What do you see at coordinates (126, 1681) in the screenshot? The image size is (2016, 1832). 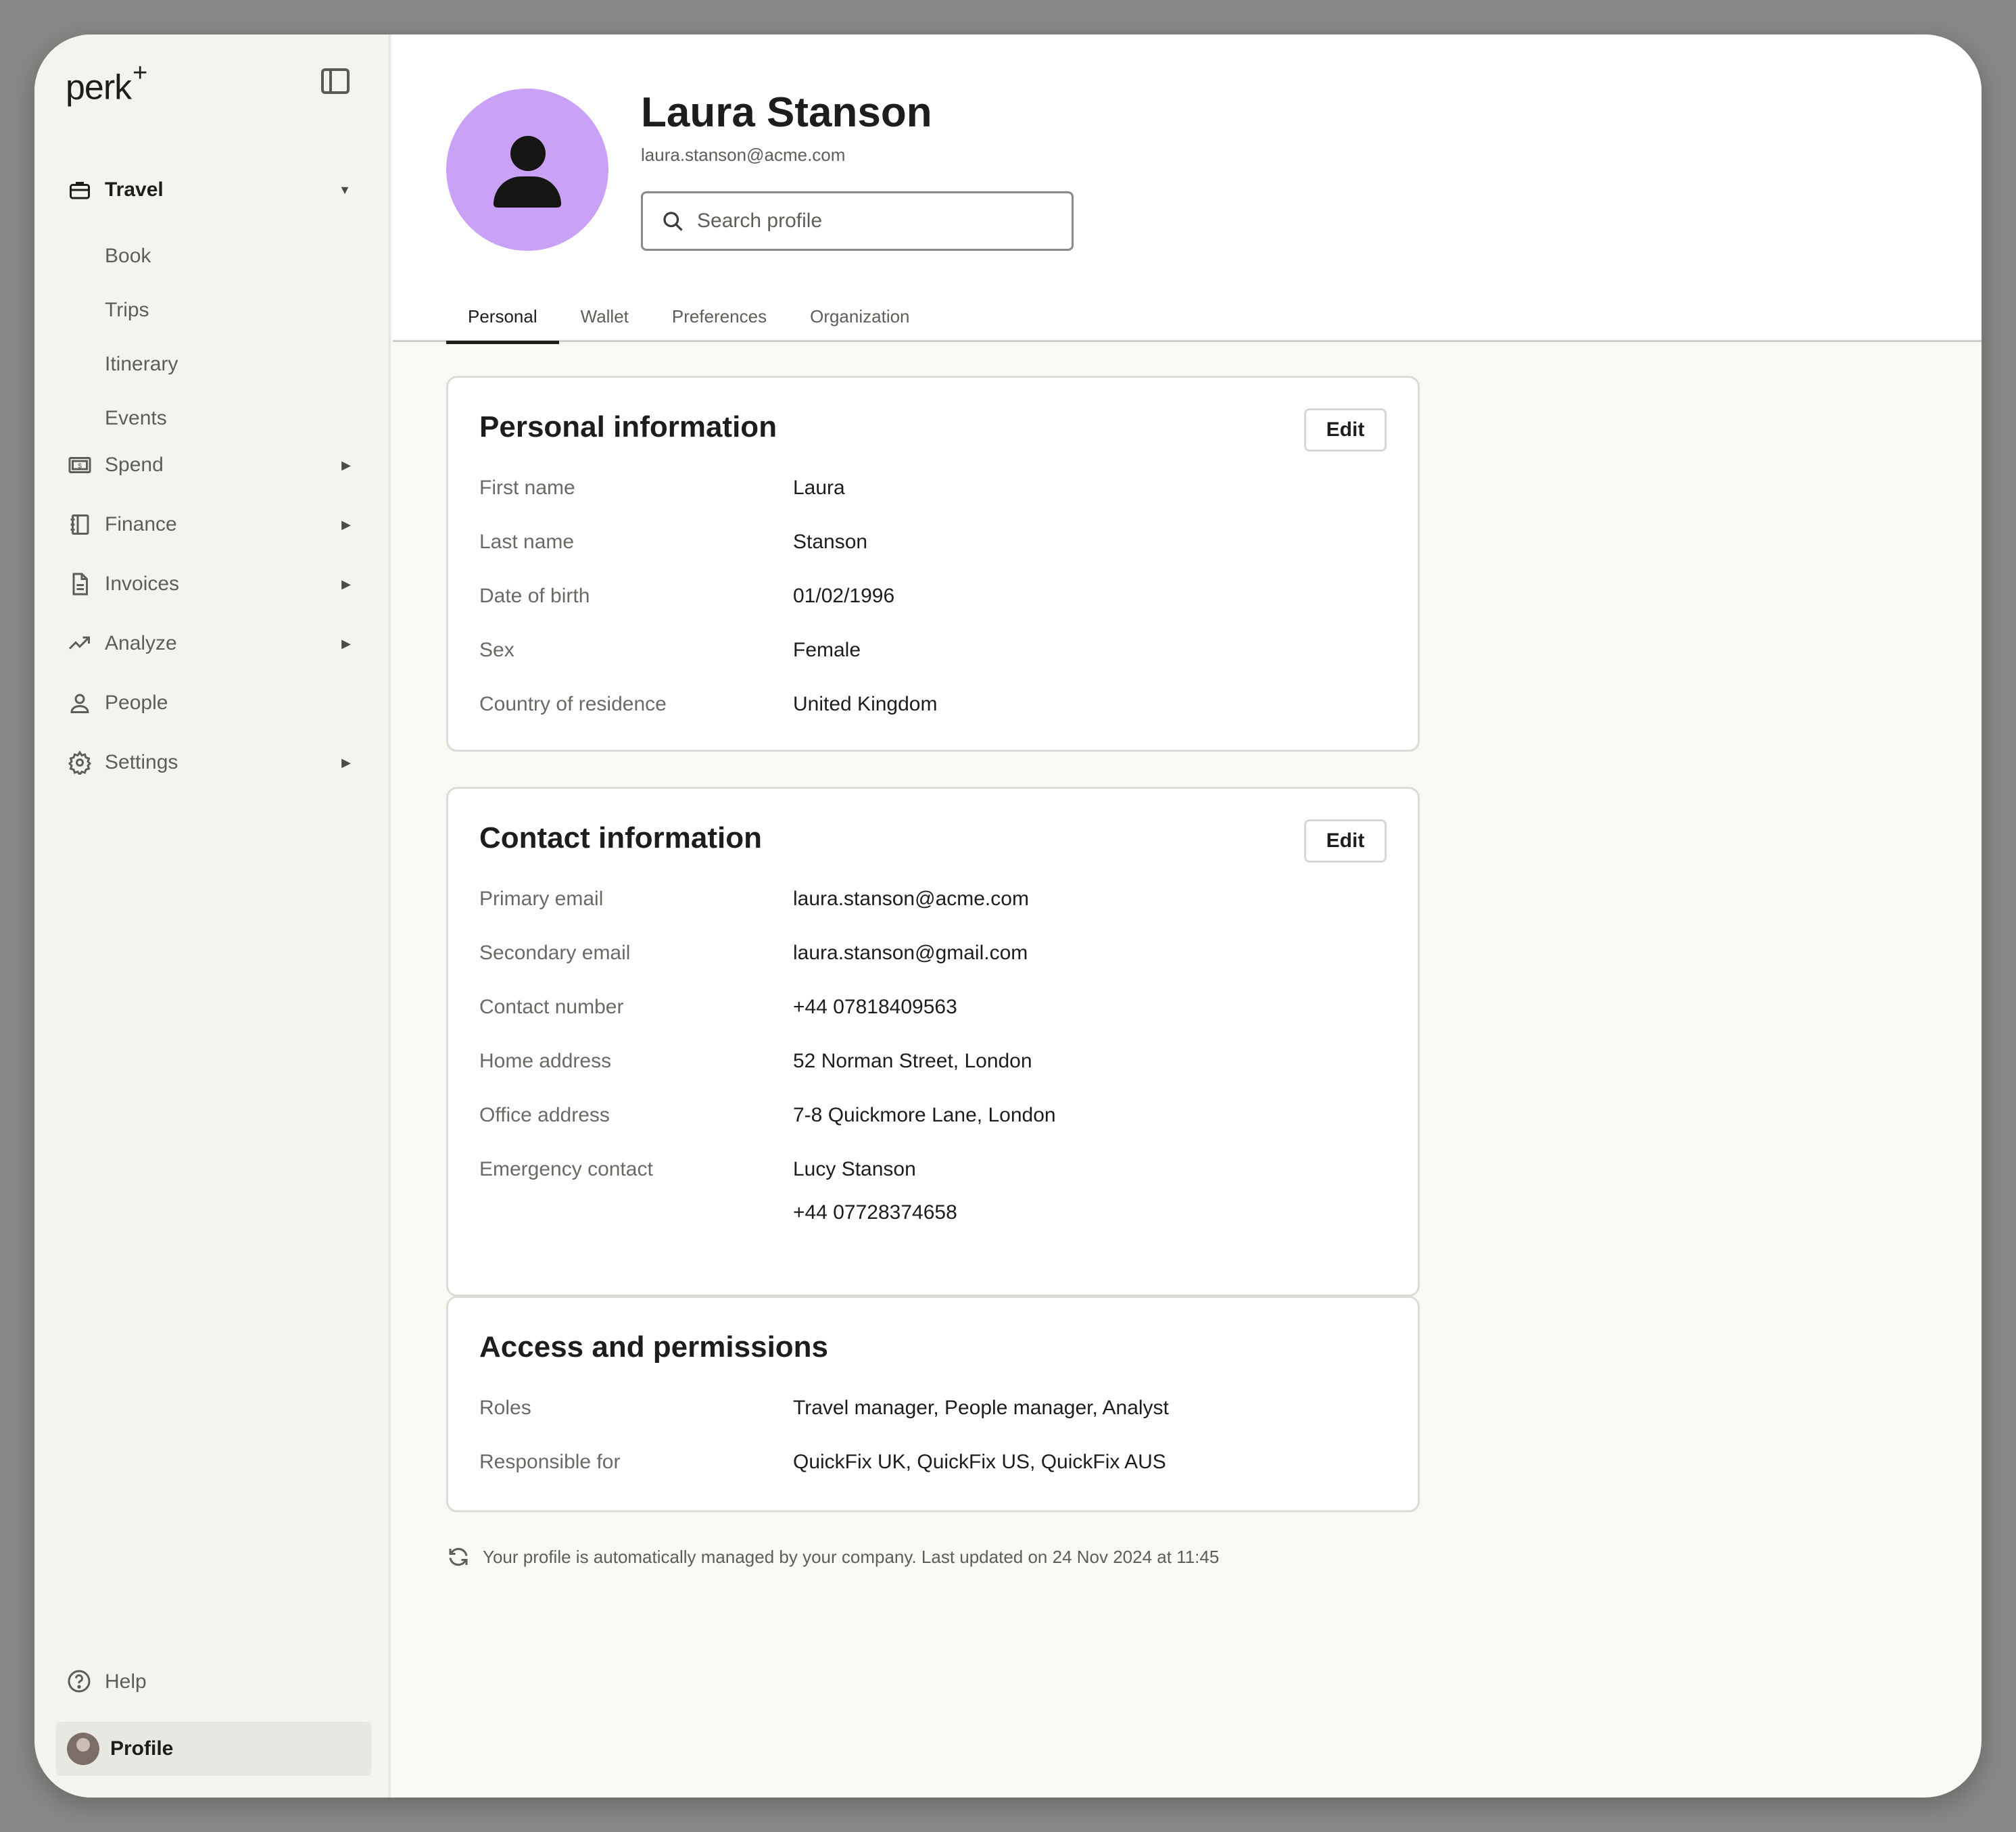 I see `help-label: Help` at bounding box center [126, 1681].